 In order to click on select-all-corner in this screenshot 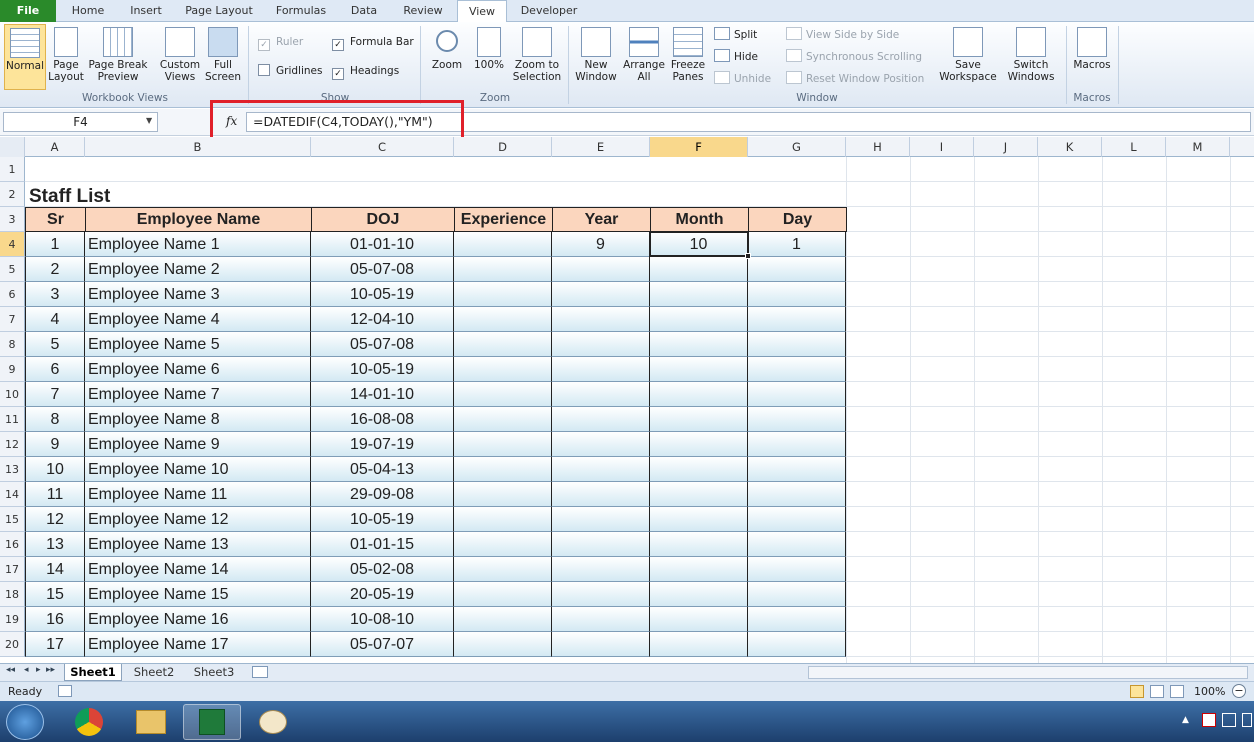, I will do `click(12, 147)`.